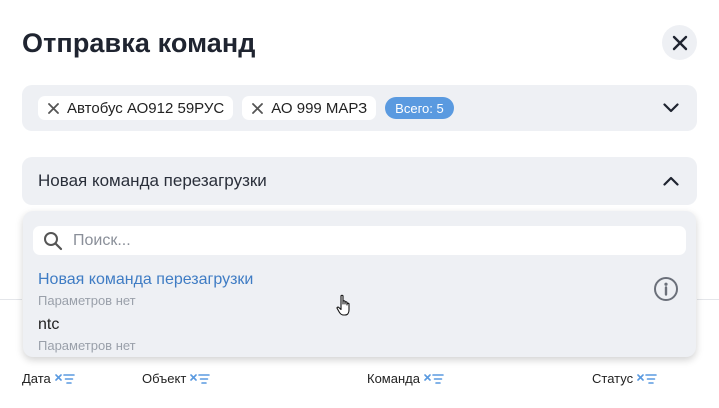  What do you see at coordinates (393, 378) in the screenshot?
I see `column-header-label: Команда` at bounding box center [393, 378].